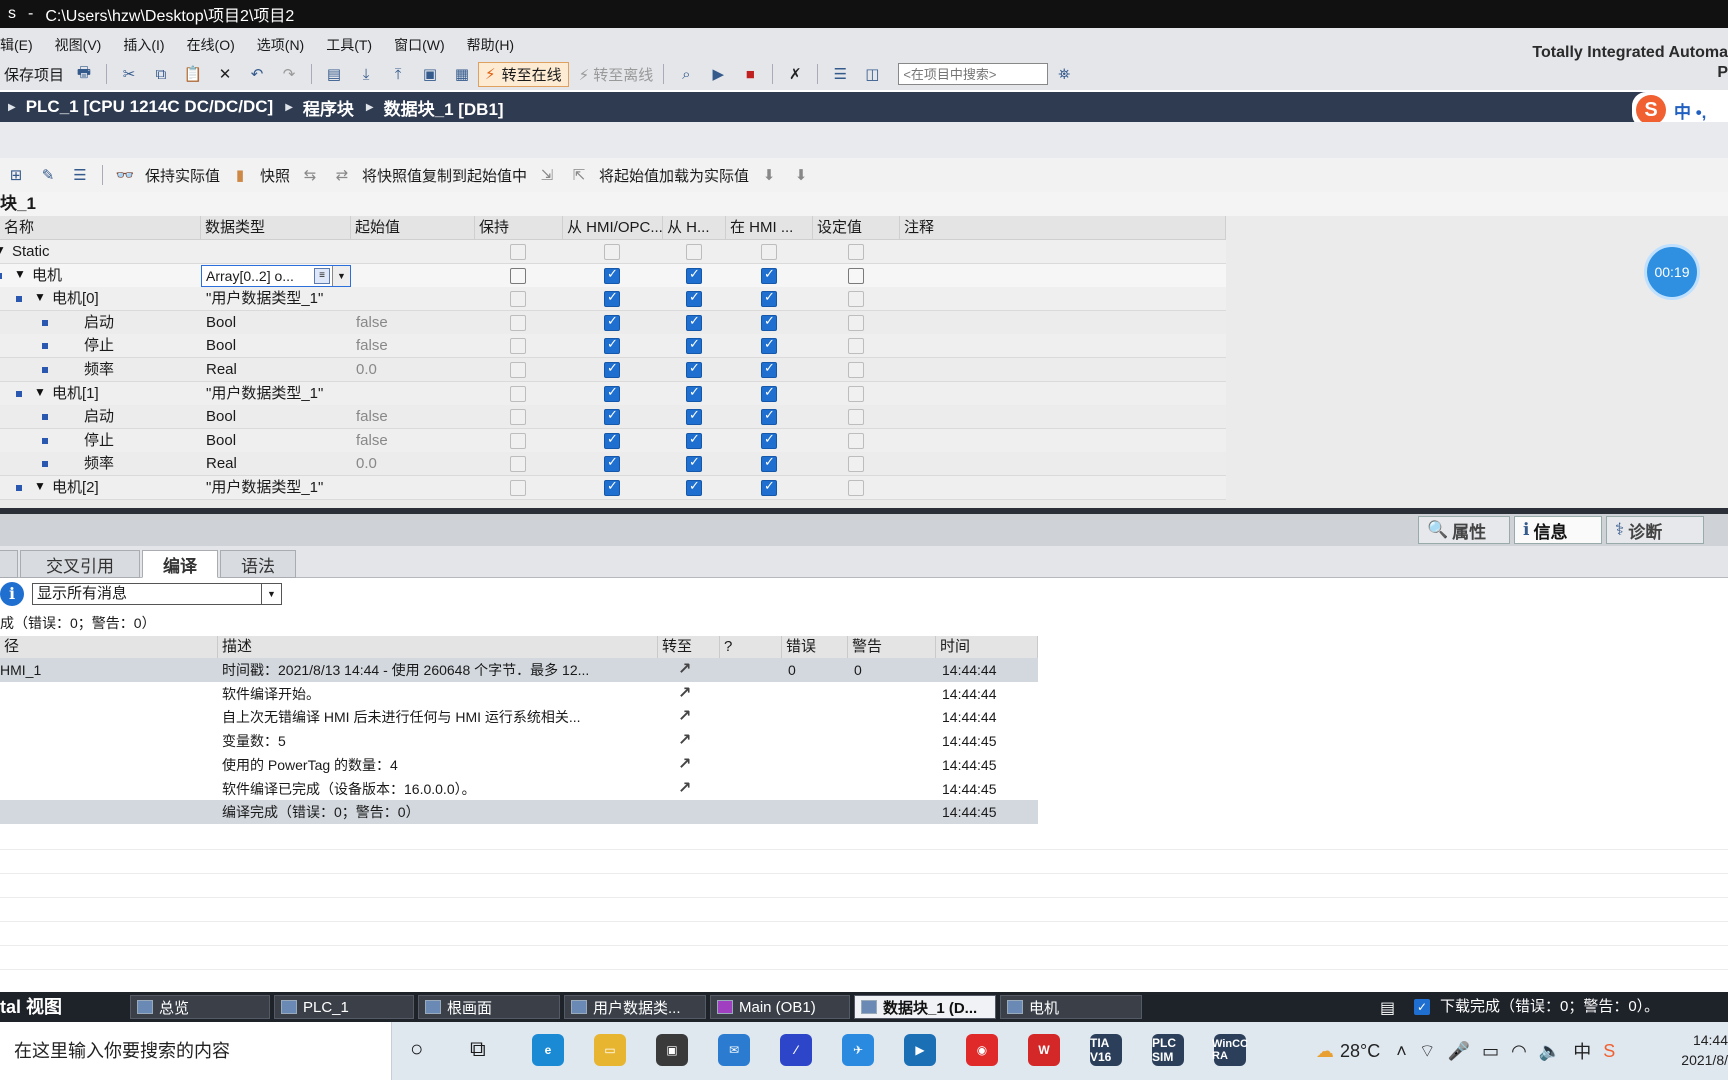 This screenshot has height=1080, width=1728. What do you see at coordinates (1044, 1050) in the screenshot?
I see `wps-icon: W` at bounding box center [1044, 1050].